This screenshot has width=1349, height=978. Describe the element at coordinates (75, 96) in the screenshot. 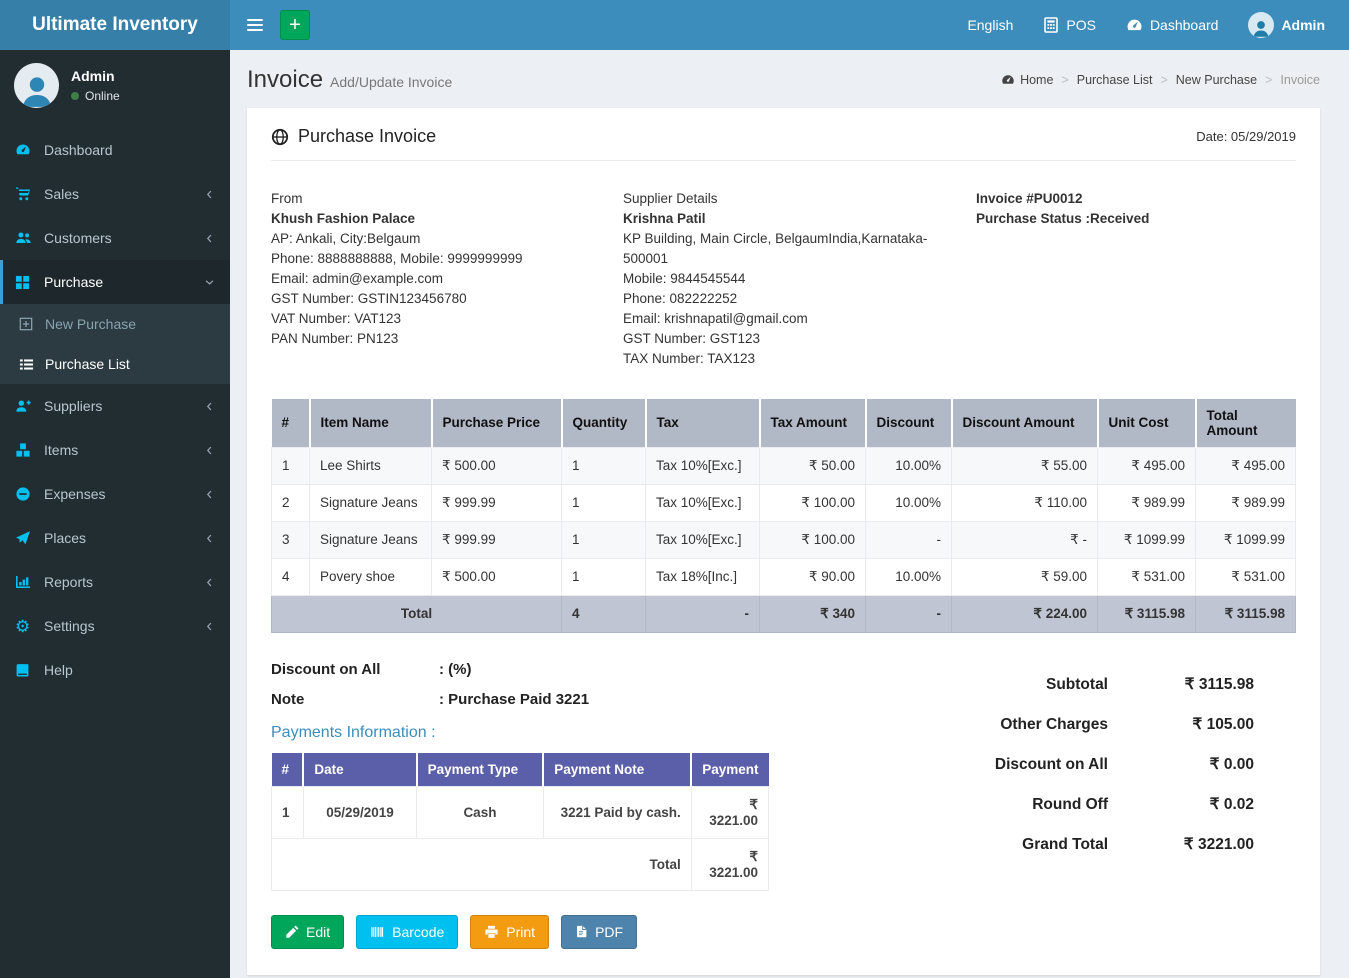

I see `online-status-dot` at that location.